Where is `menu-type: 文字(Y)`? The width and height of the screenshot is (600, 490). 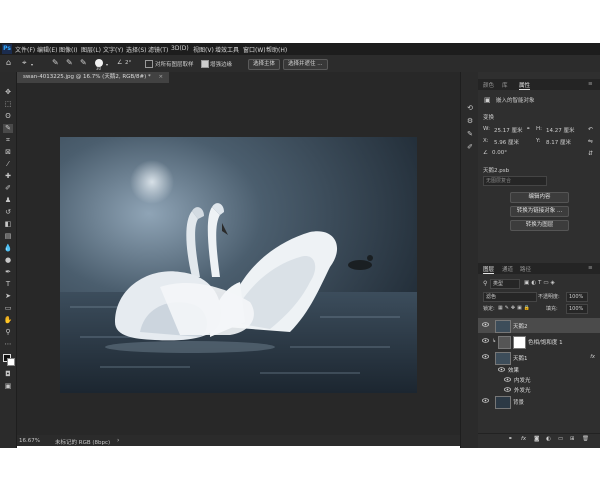 menu-type: 文字(Y) is located at coordinates (113, 49).